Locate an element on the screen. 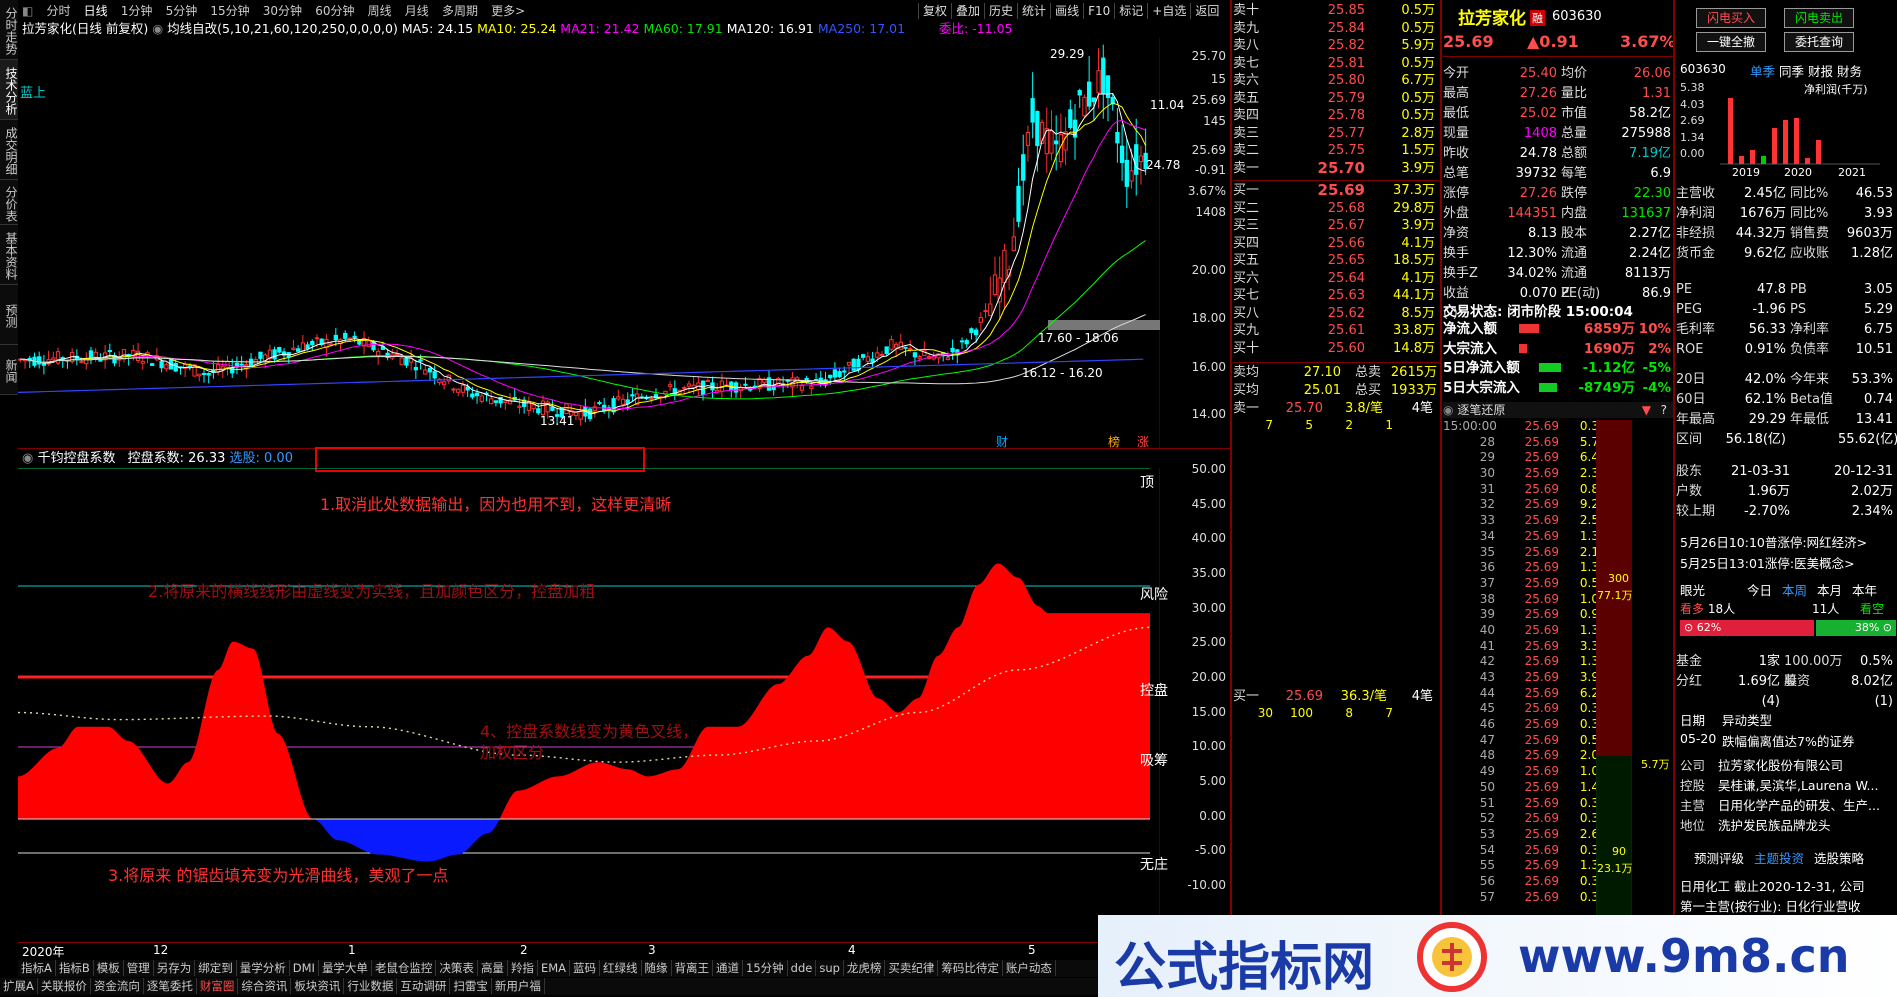 The width and height of the screenshot is (1897, 997). indicator-tab: DMI is located at coordinates (304, 968).